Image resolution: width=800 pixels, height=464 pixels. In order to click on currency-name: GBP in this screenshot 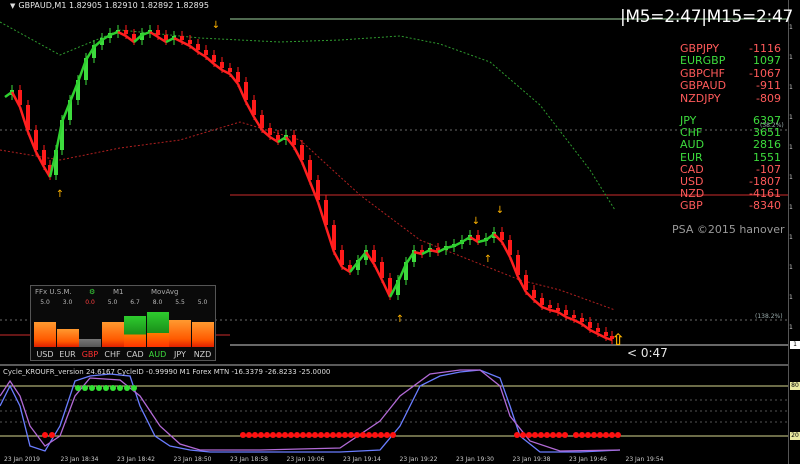, I will do `click(691, 206)`.